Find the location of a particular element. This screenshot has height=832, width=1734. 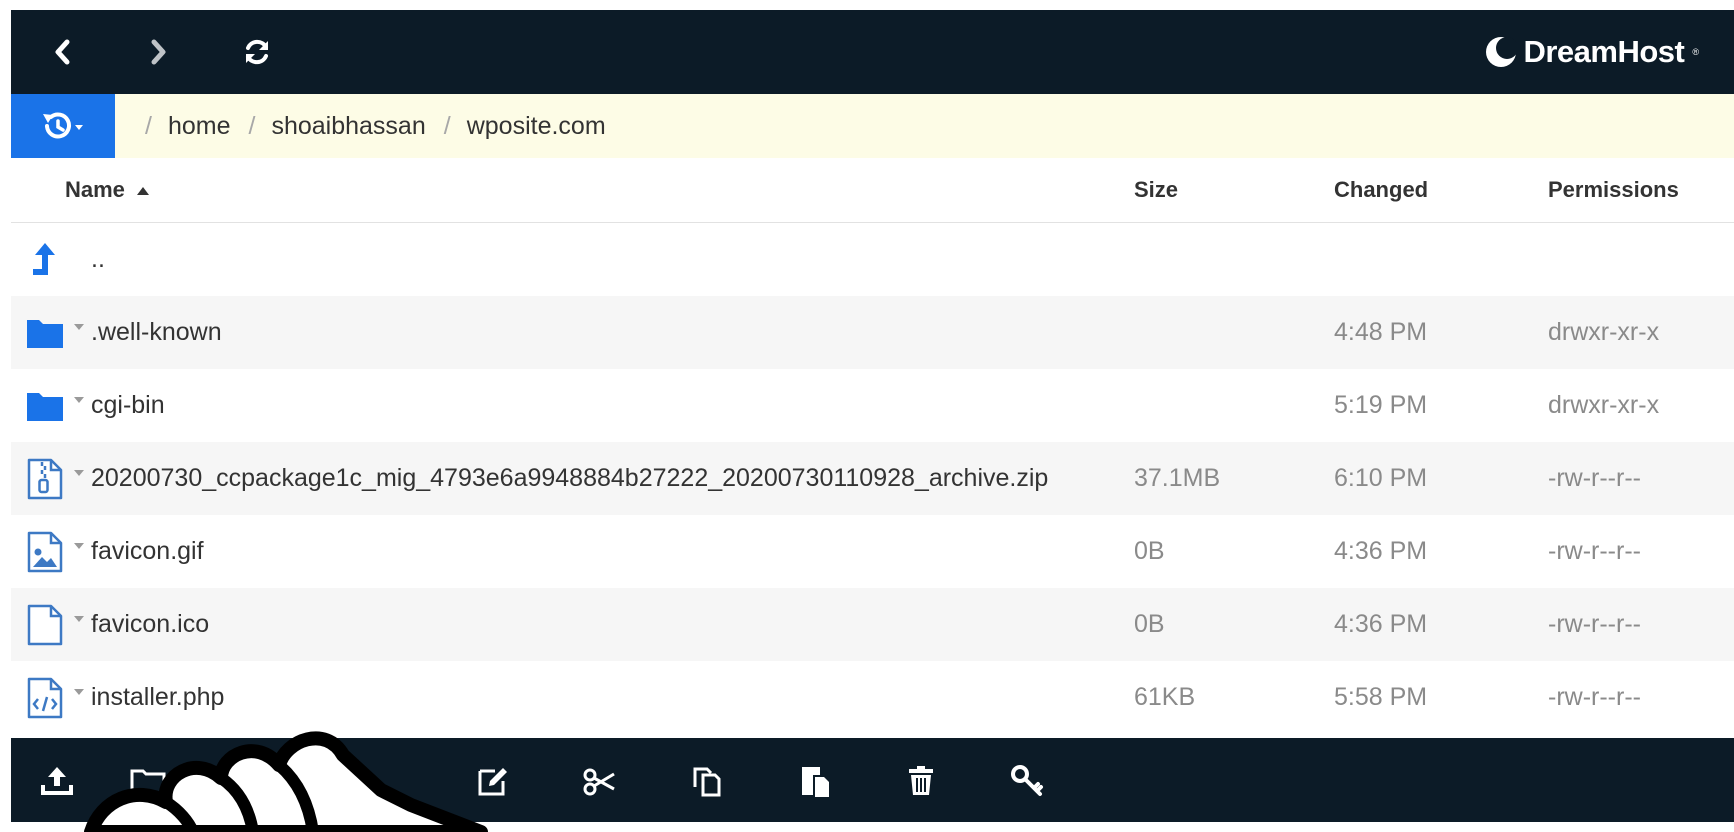

chevron-left-icon is located at coordinates (62, 52).